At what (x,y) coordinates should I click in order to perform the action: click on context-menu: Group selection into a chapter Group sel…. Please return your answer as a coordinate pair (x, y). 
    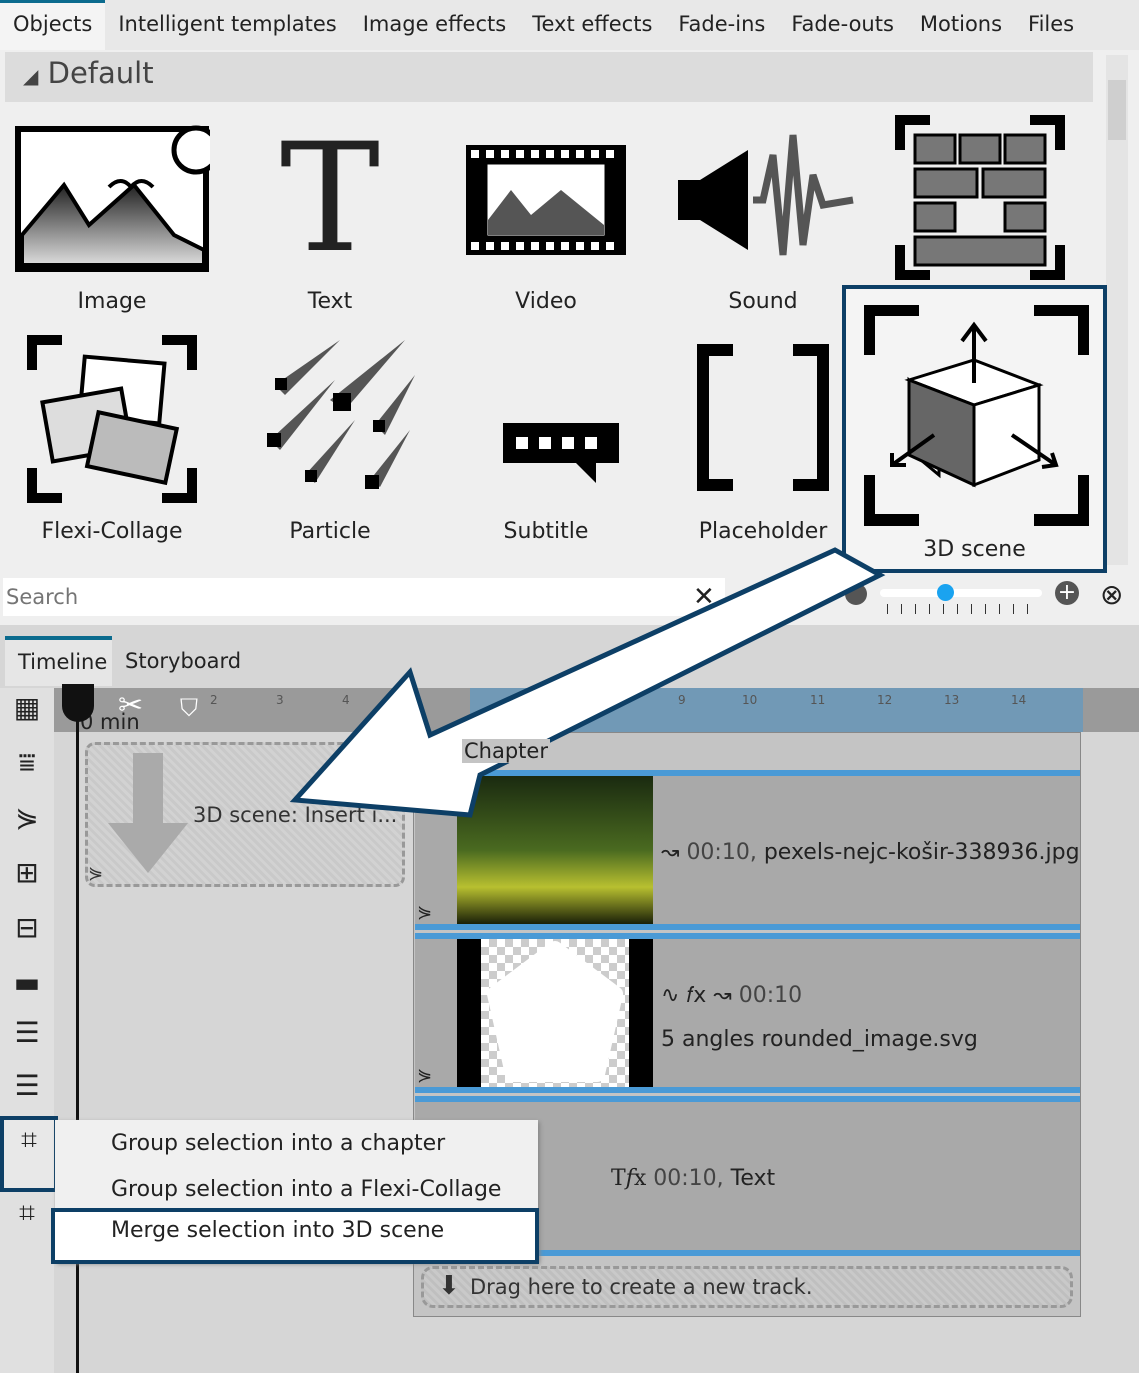
    Looking at the image, I should click on (295, 1192).